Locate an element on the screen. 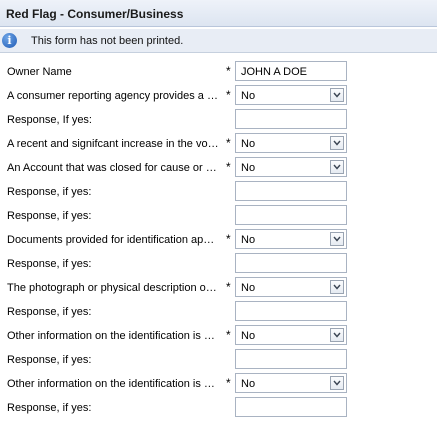 This screenshot has width=437, height=422. field-label: Response, If yes: is located at coordinates (49, 120).